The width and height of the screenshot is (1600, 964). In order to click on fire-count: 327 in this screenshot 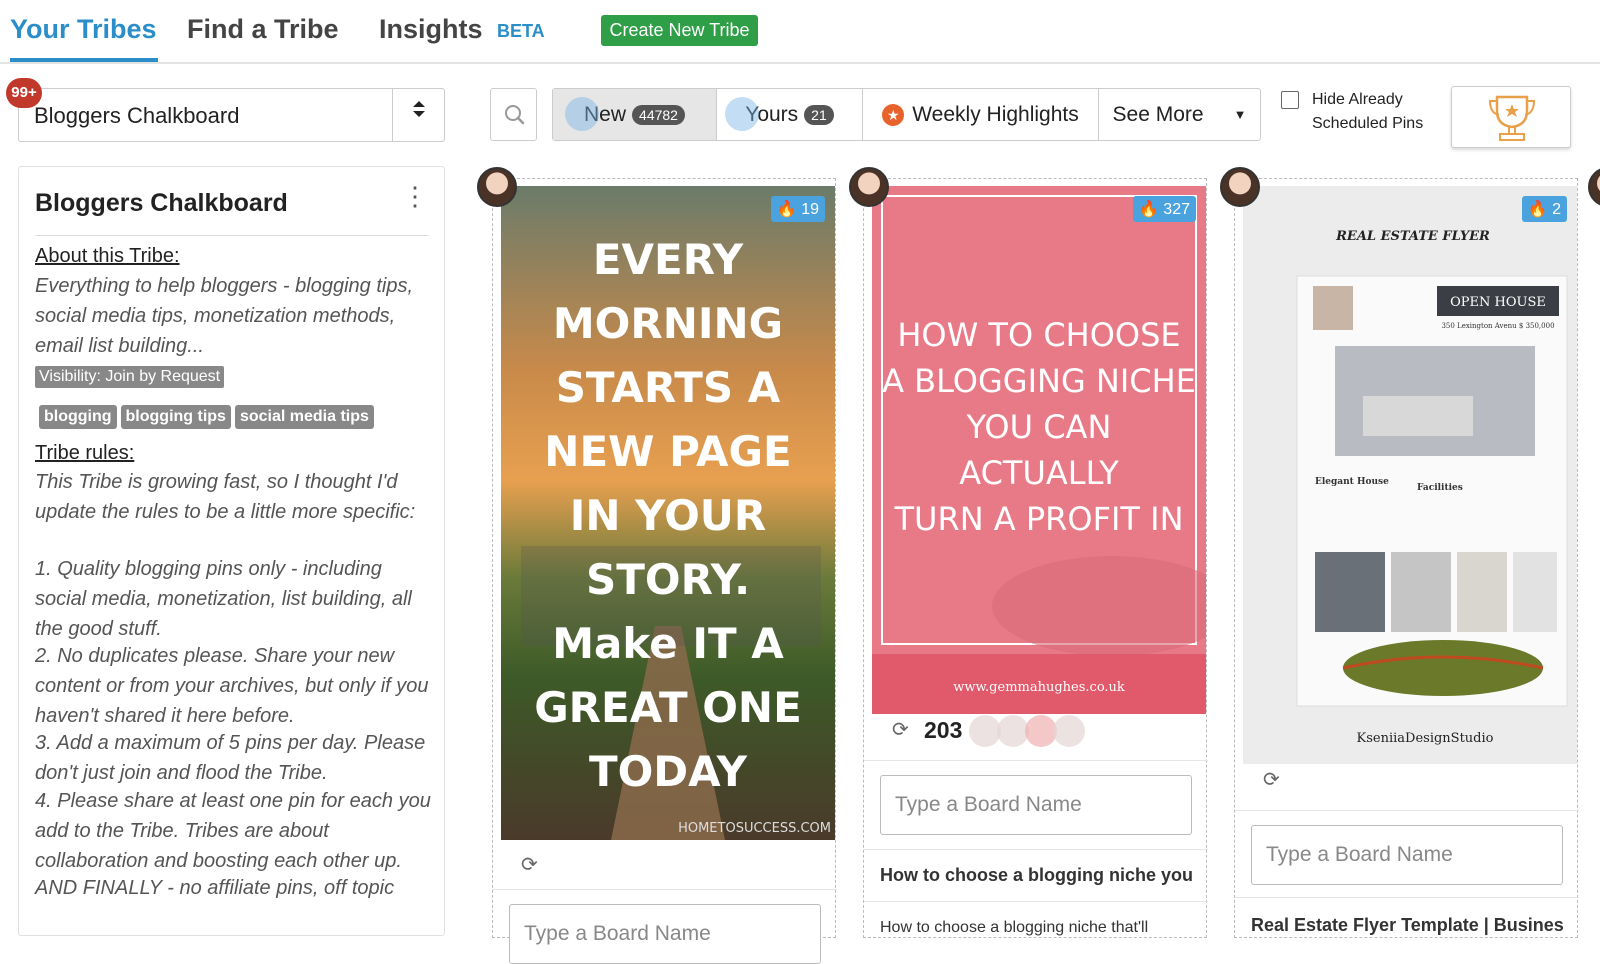, I will do `click(1176, 209)`.